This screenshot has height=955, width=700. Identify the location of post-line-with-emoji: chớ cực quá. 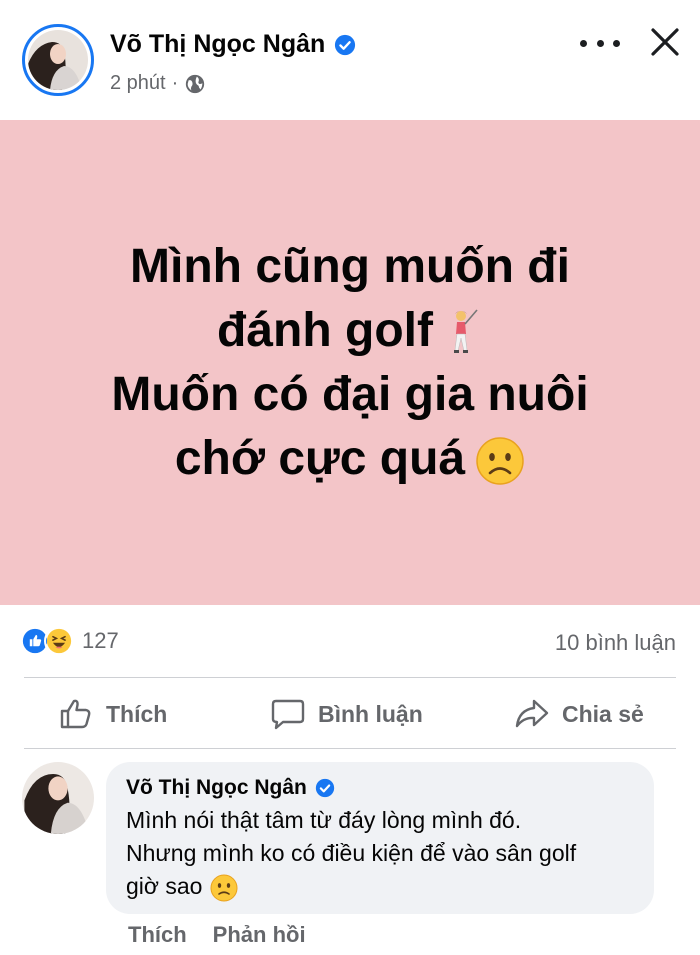
(350, 459).